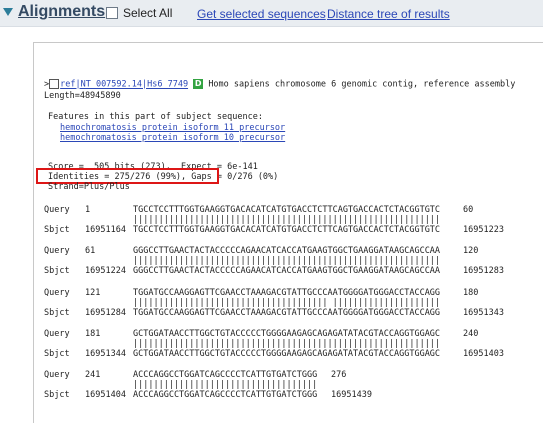 The image size is (543, 423). Describe the element at coordinates (471, 334) in the screenshot. I see `query-end: 240` at that location.